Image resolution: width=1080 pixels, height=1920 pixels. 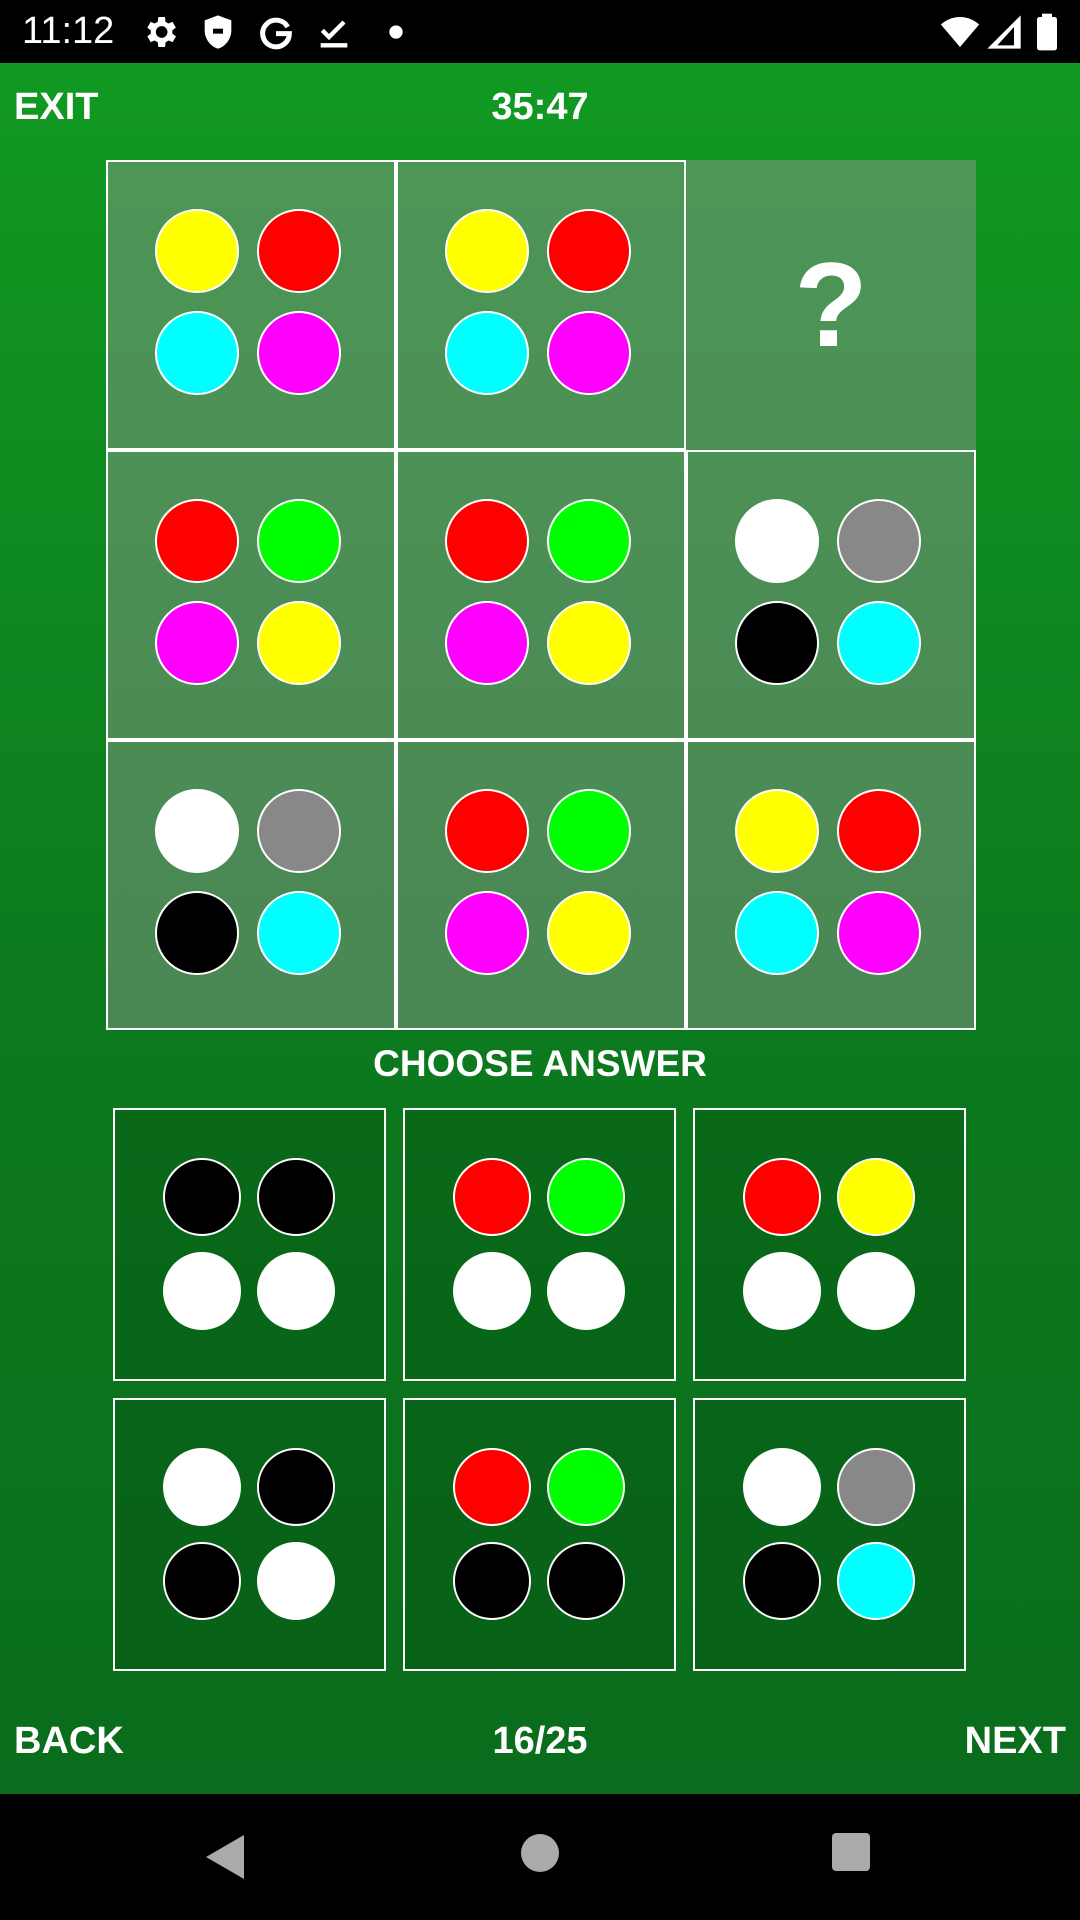 I want to click on choose-answer-title: CHOOSE ANSWER, so click(x=540, y=1063).